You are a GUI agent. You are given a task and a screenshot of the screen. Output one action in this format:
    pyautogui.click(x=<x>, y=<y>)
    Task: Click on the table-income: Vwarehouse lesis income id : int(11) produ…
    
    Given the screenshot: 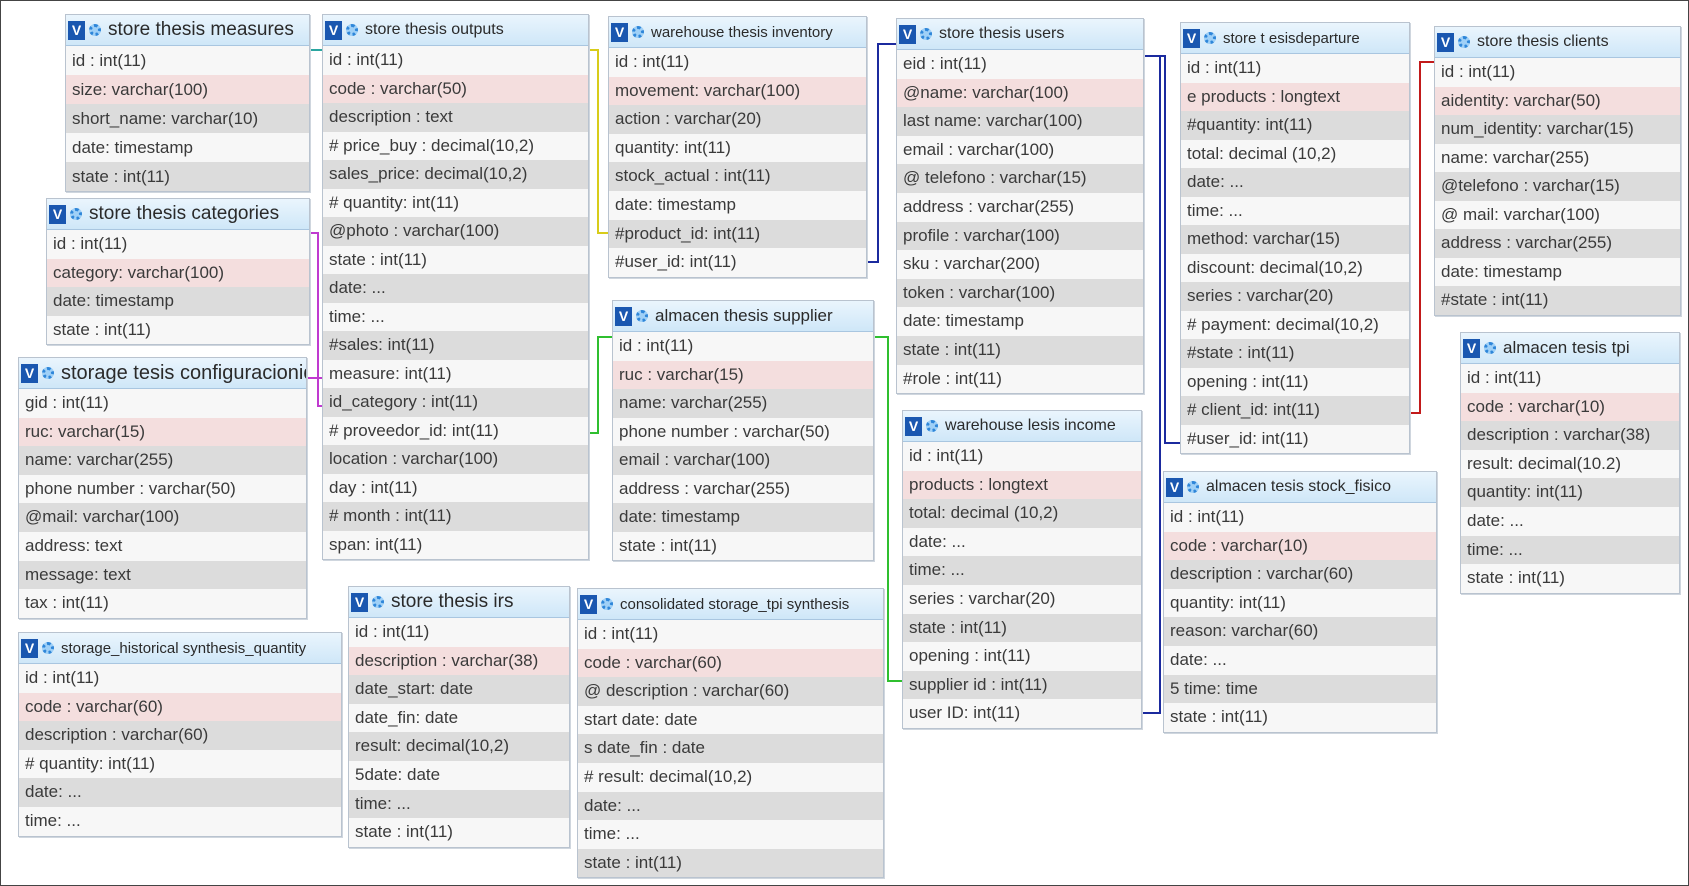 What is the action you would take?
    pyautogui.click(x=1022, y=569)
    